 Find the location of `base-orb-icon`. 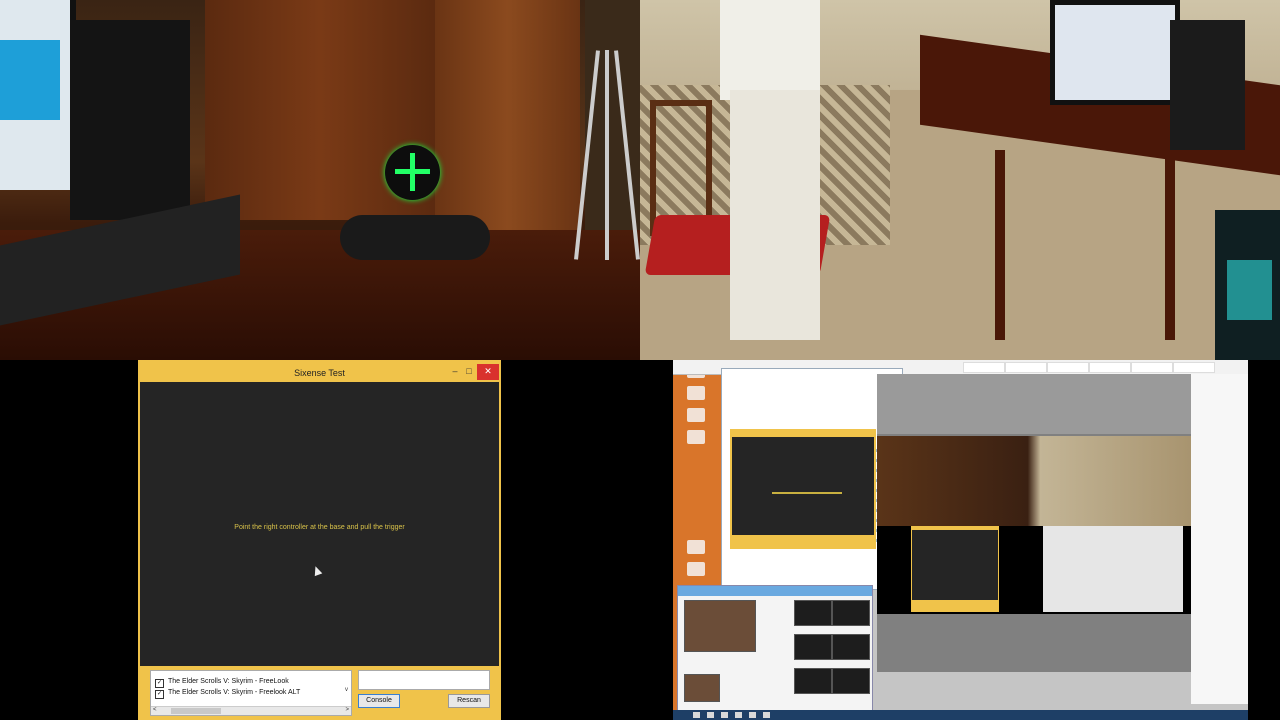

base-orb-icon is located at coordinates (412, 172).